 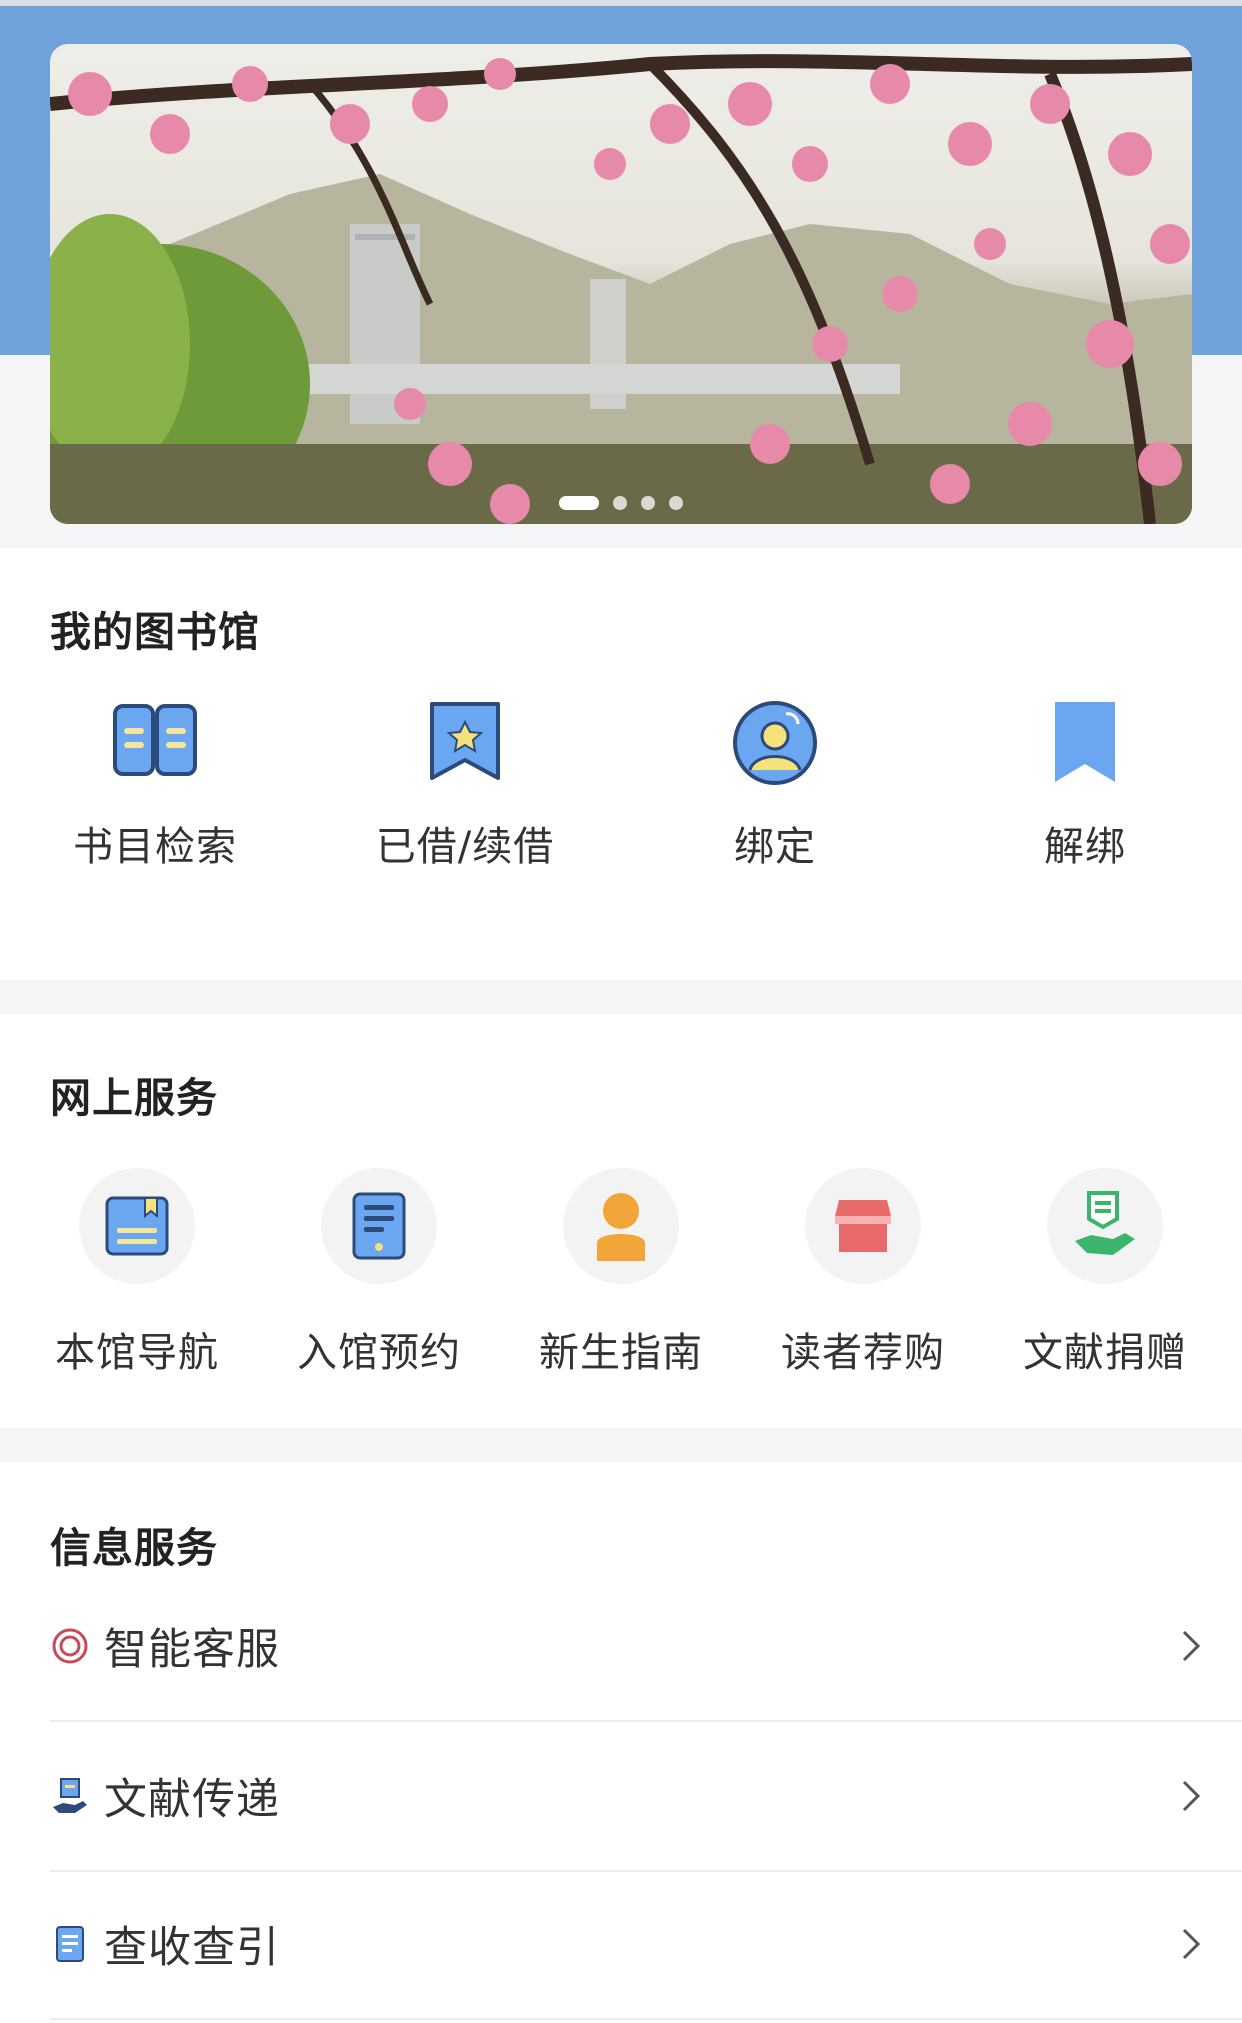 I want to click on list-item-citation-search: 查收查引, so click(x=646, y=1945).